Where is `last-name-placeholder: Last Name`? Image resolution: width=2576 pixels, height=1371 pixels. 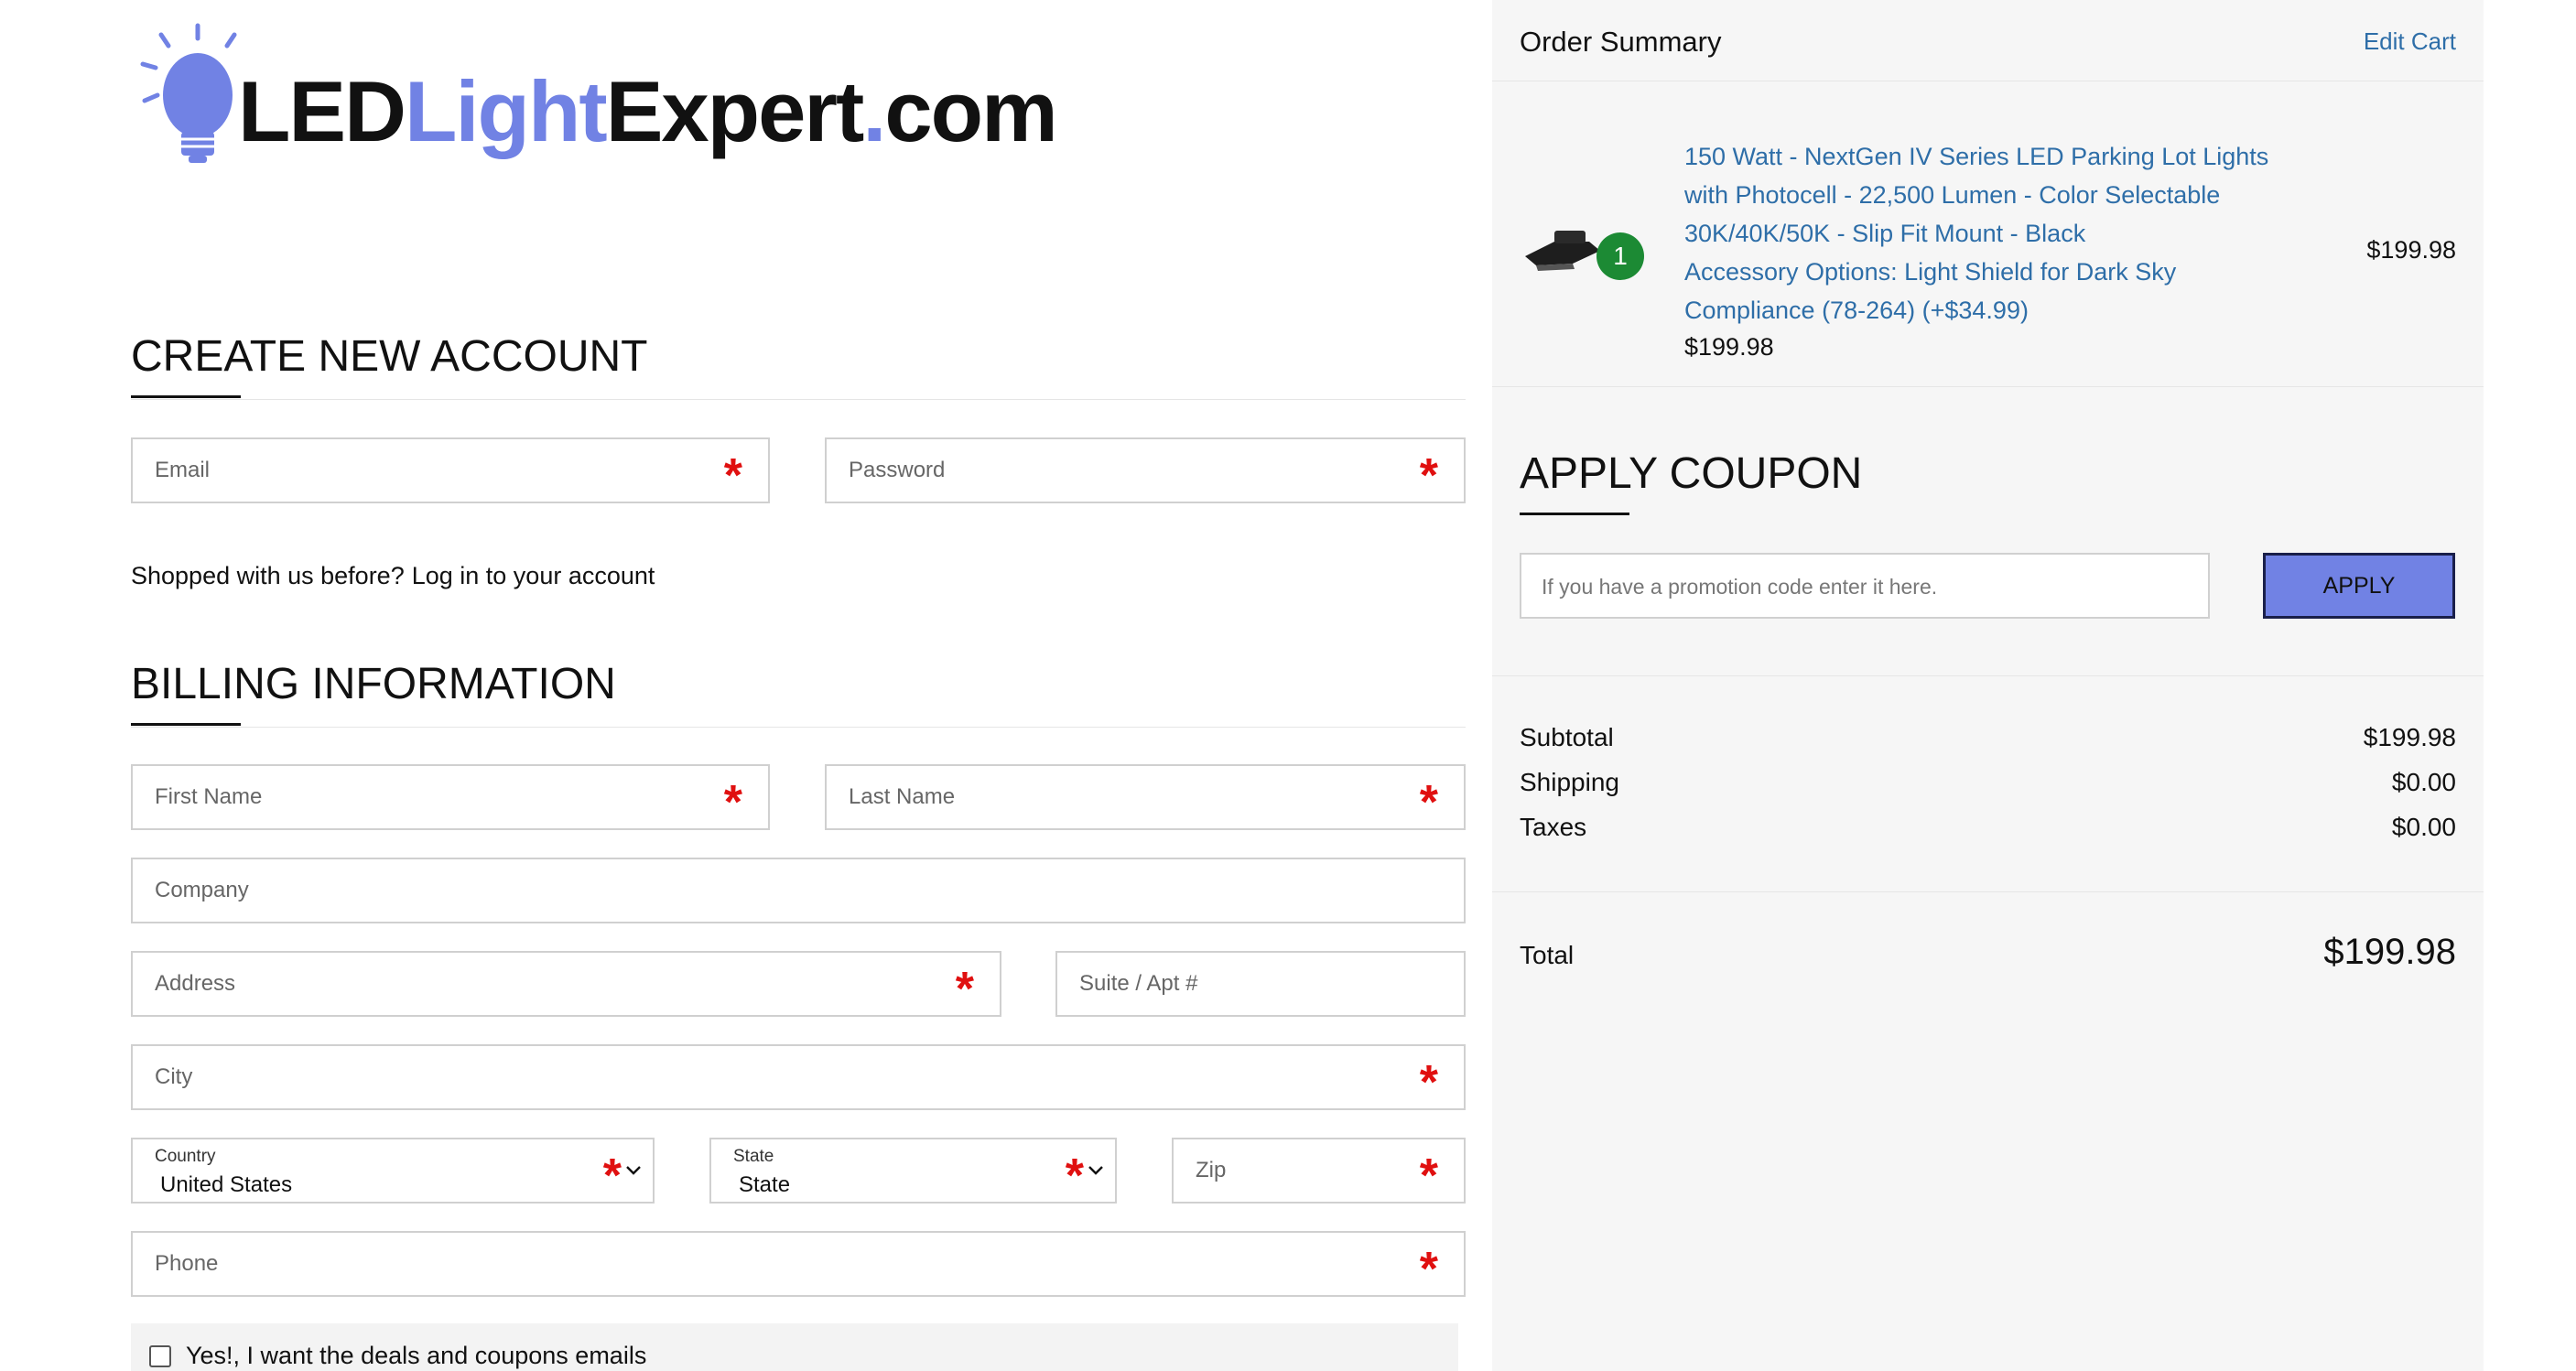
last-name-placeholder: Last Name is located at coordinates (903, 796).